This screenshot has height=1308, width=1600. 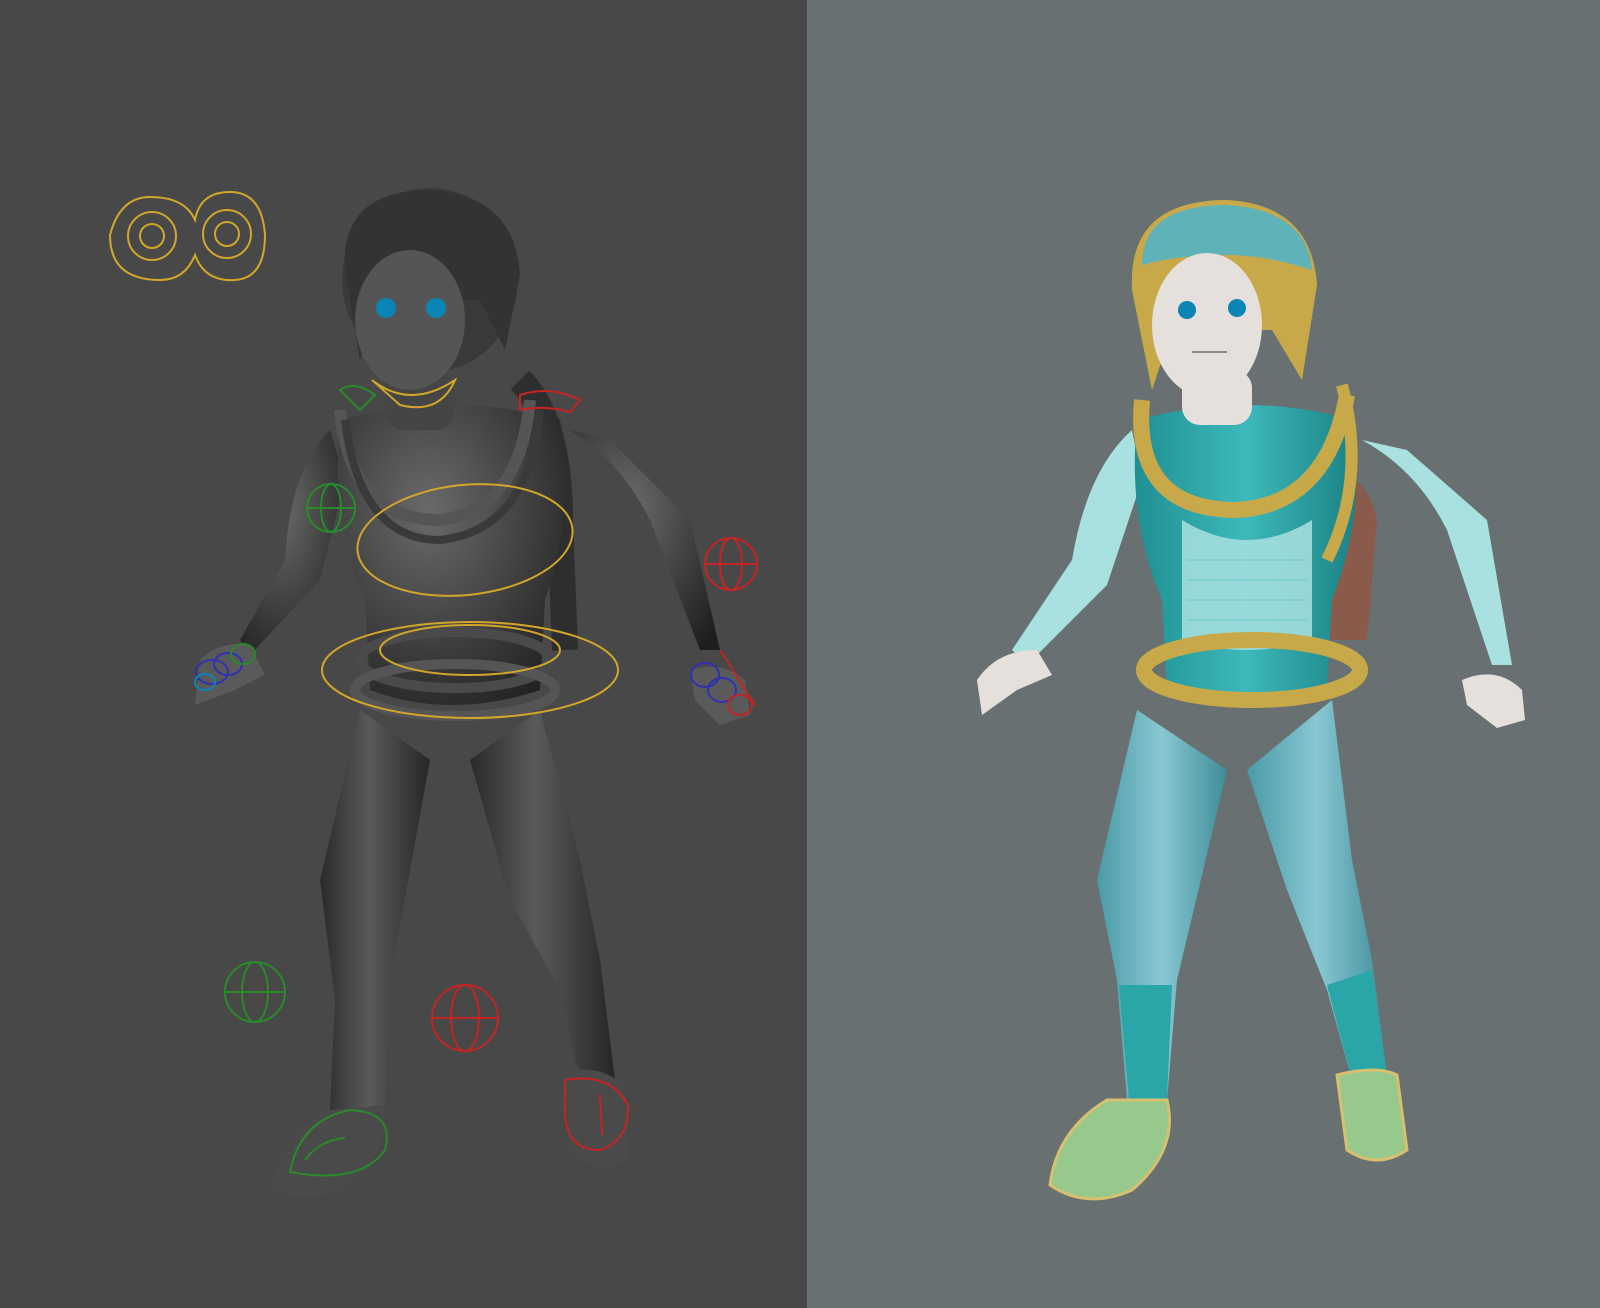 I want to click on eye-controller-icon, so click(x=187, y=236).